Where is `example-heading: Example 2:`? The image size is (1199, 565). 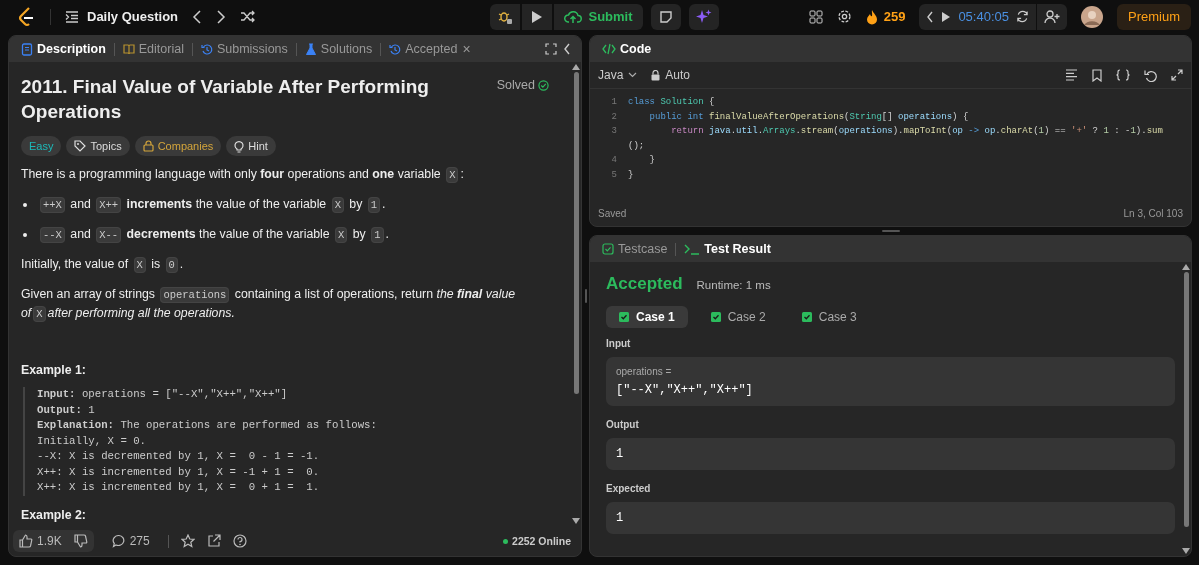
example-heading: Example 2: is located at coordinates (54, 514).